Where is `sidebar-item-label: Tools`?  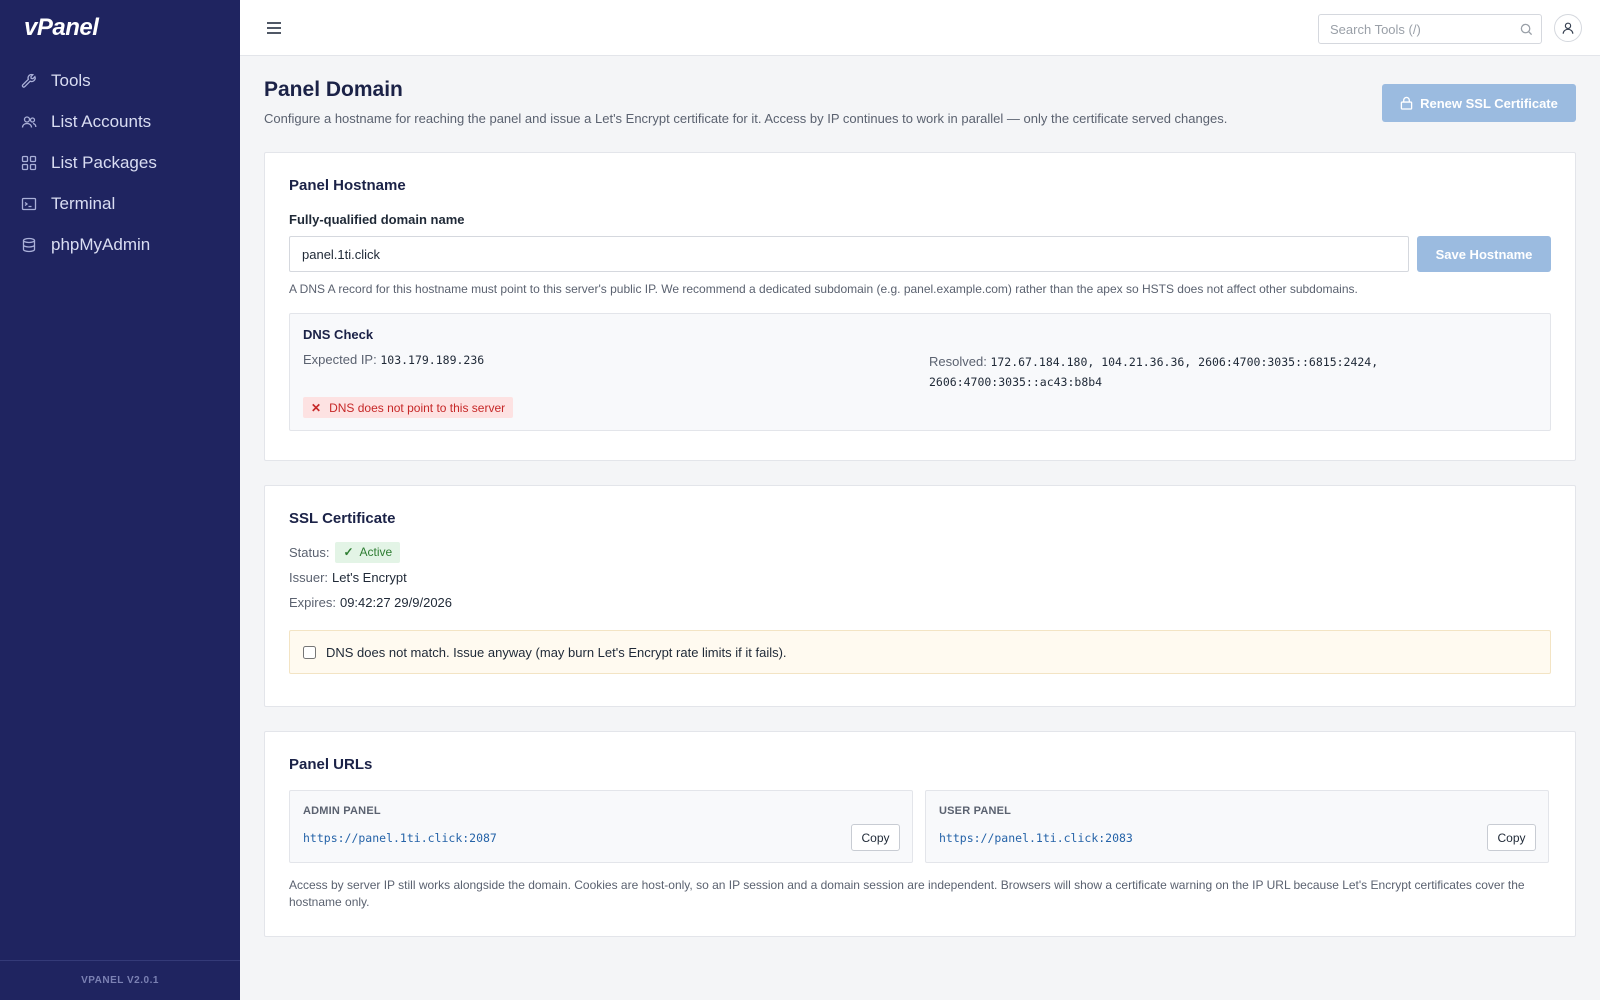
sidebar-item-label: Tools is located at coordinates (71, 80).